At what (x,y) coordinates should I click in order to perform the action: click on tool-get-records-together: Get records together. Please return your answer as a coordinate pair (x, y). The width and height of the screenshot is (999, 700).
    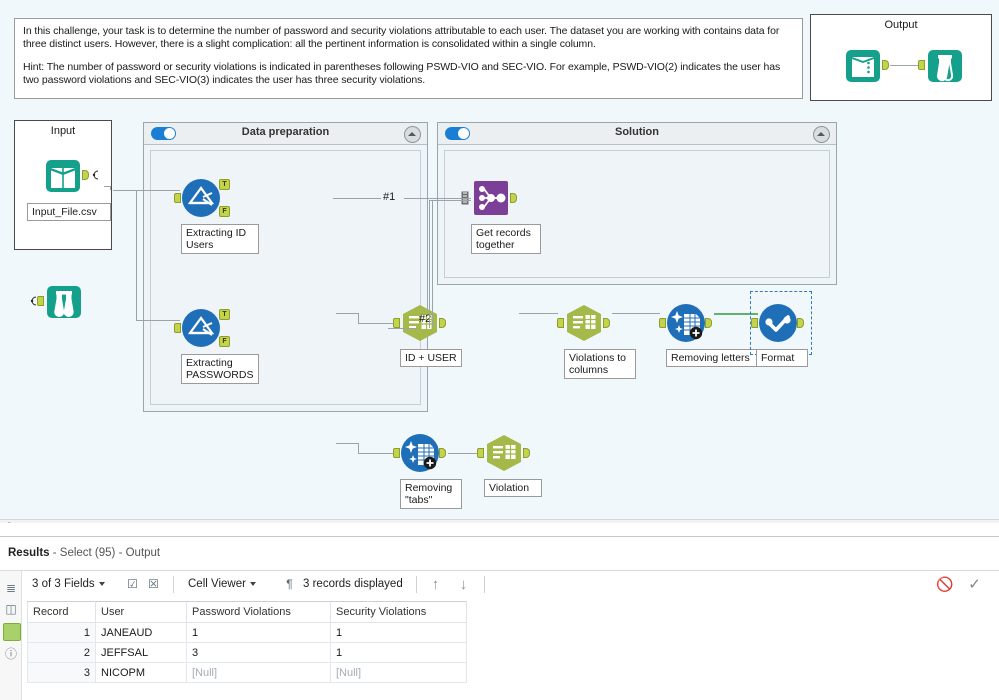
    Looking at the image, I should click on (501, 216).